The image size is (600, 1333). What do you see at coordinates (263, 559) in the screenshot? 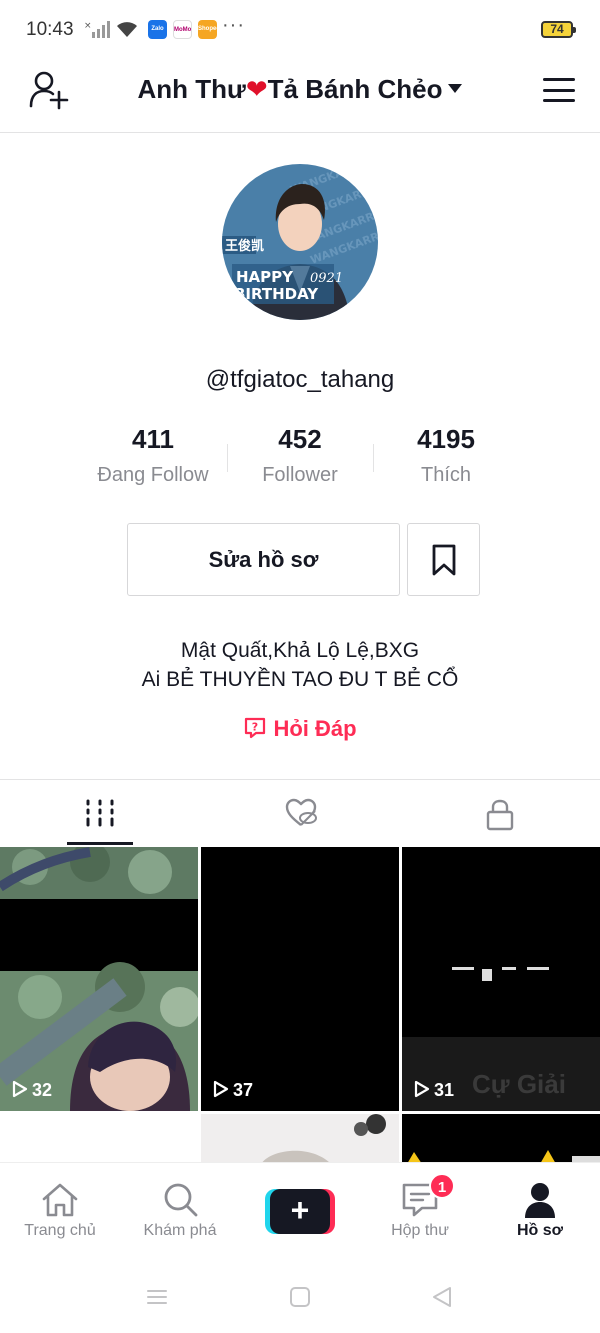
I see `edit-profile-button: Sửa hồ sơ` at bounding box center [263, 559].